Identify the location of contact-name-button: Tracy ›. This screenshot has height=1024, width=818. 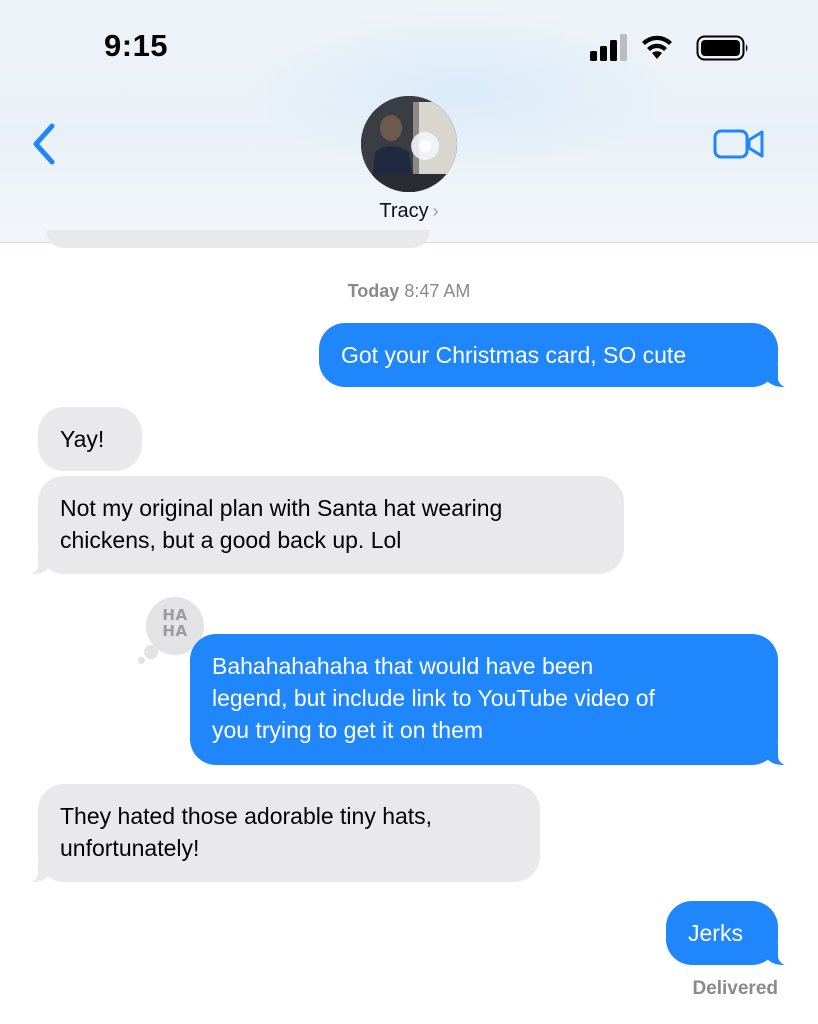
(409, 211).